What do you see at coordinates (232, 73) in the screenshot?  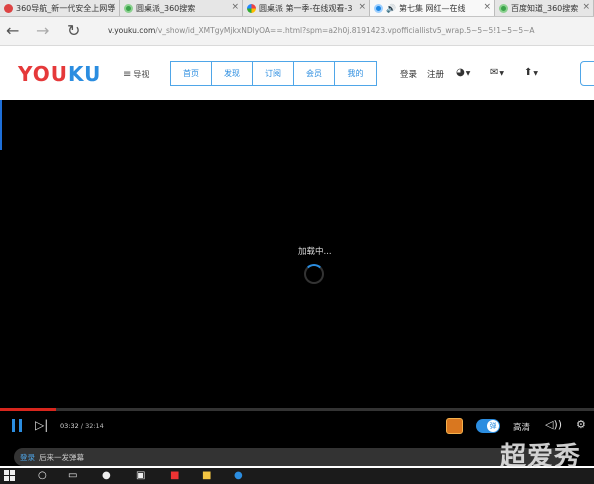 I see `nav-discover: 发现` at bounding box center [232, 73].